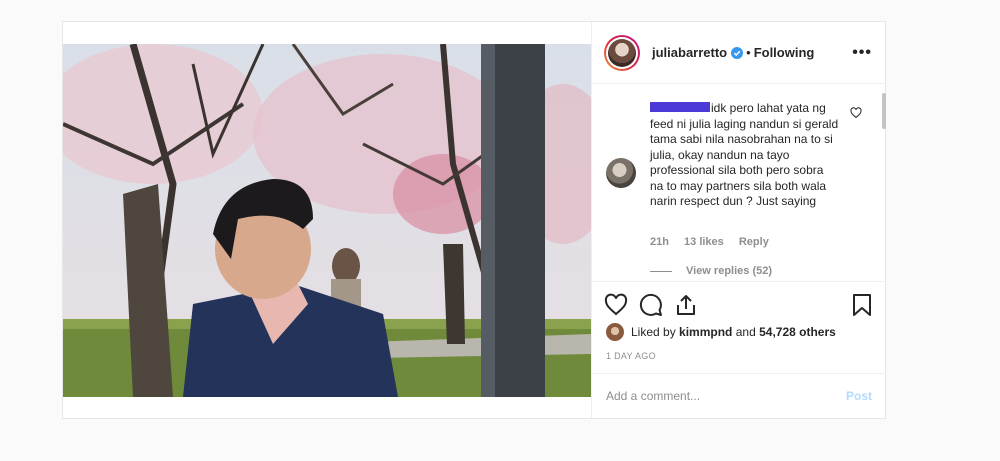  Describe the element at coordinates (739, 303) in the screenshot. I see `post-actions` at that location.